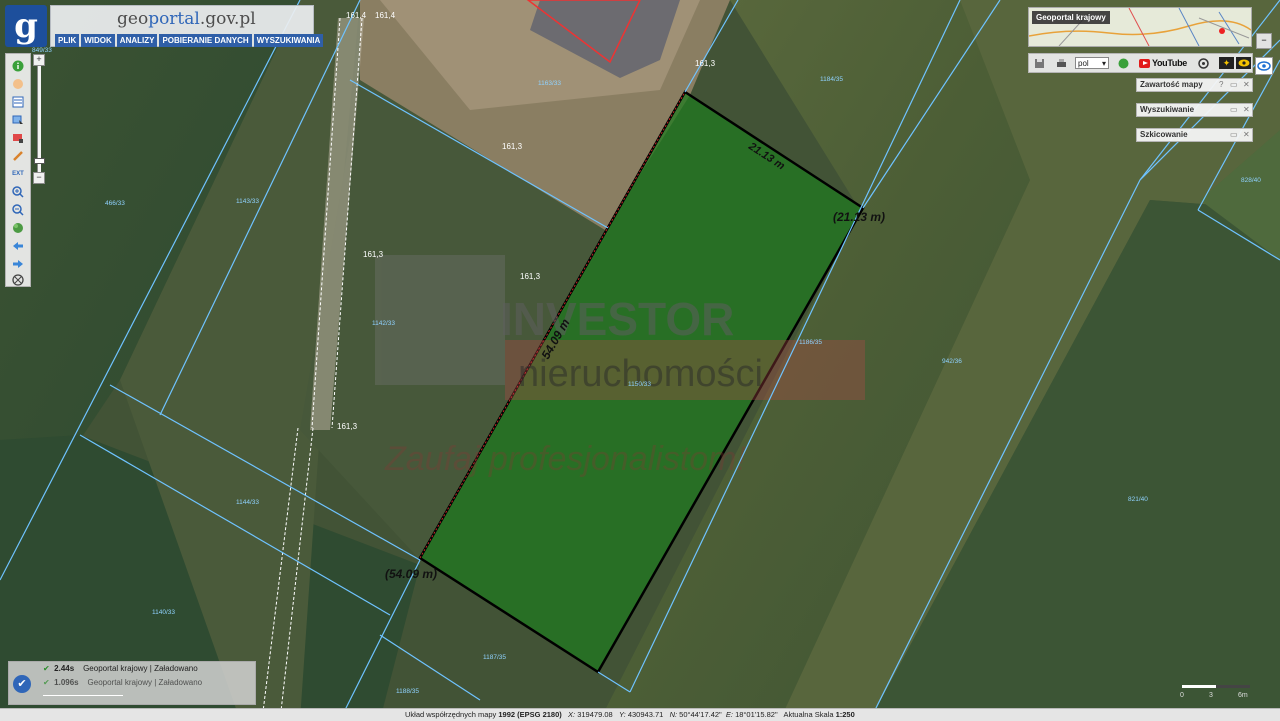 The image size is (1280, 721). What do you see at coordinates (1211, 695) in the screenshot?
I see `svg-text: 3` at bounding box center [1211, 695].